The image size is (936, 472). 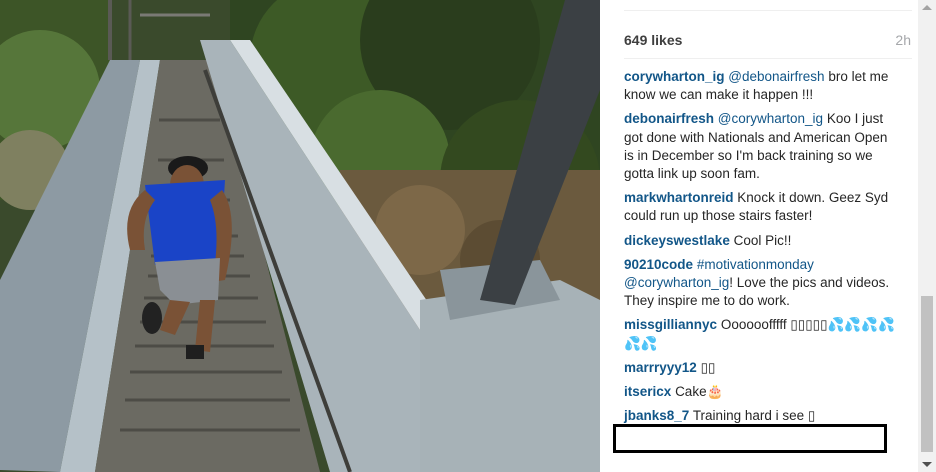 I want to click on comment-username: corywharton_ig, so click(x=674, y=76).